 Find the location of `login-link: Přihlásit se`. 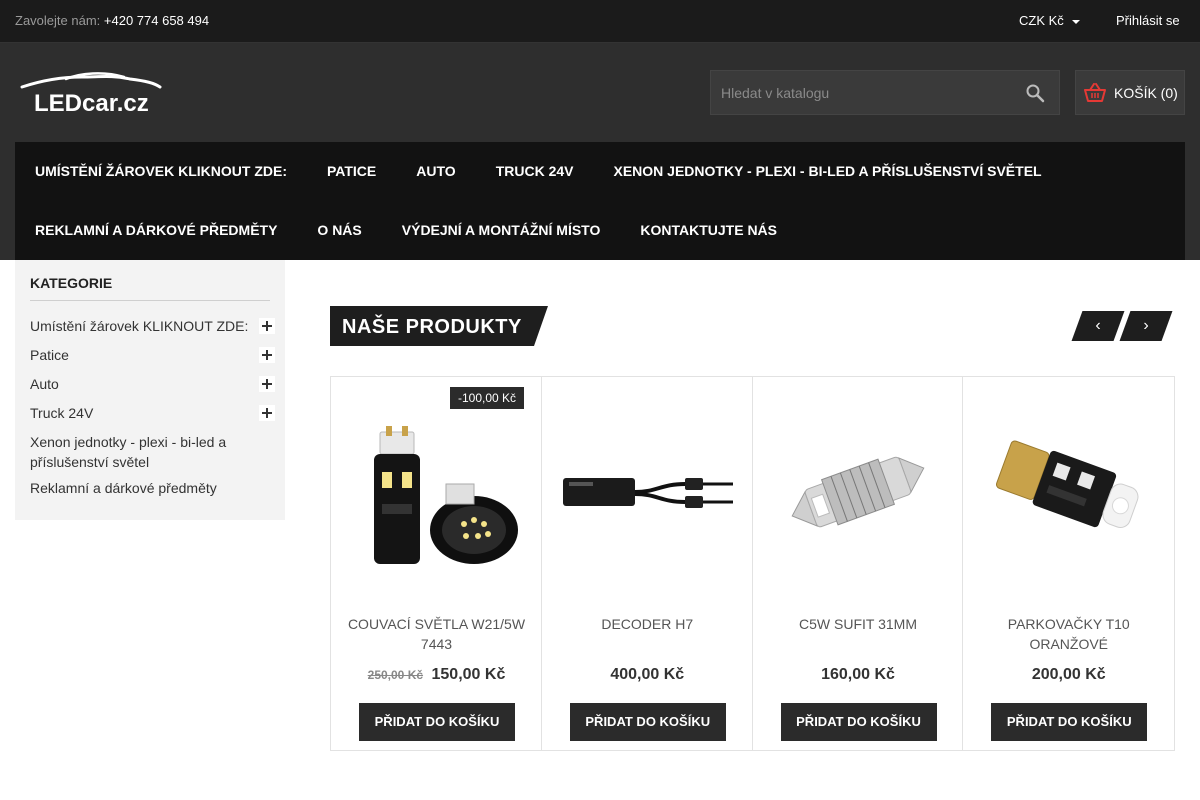

login-link: Přihlásit se is located at coordinates (1148, 20).